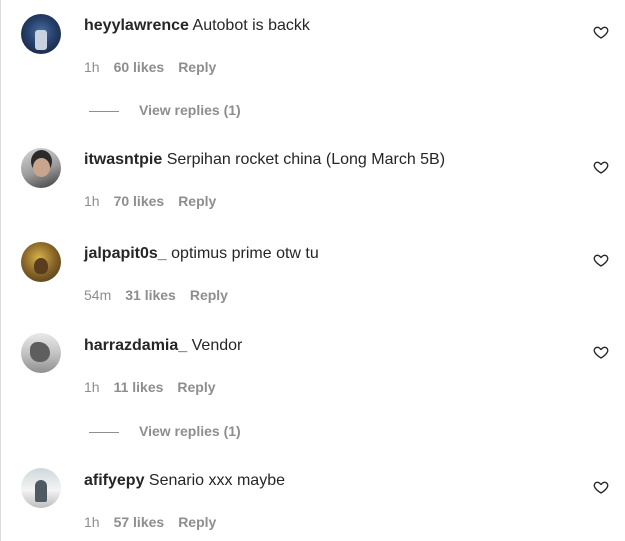 Image resolution: width=625 pixels, height=541 pixels. I want to click on comment-meta: 1h 70 likes Reply, so click(150, 201).